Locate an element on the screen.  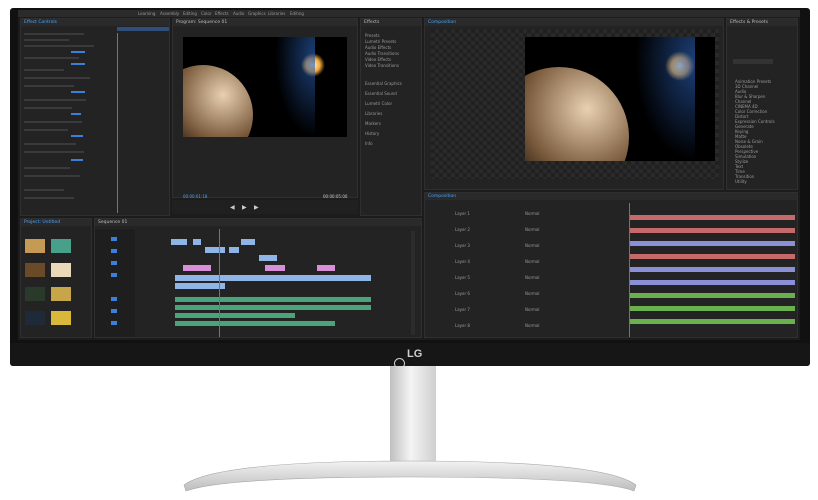
layer-name: Layer 2 is located at coordinates (462, 229).